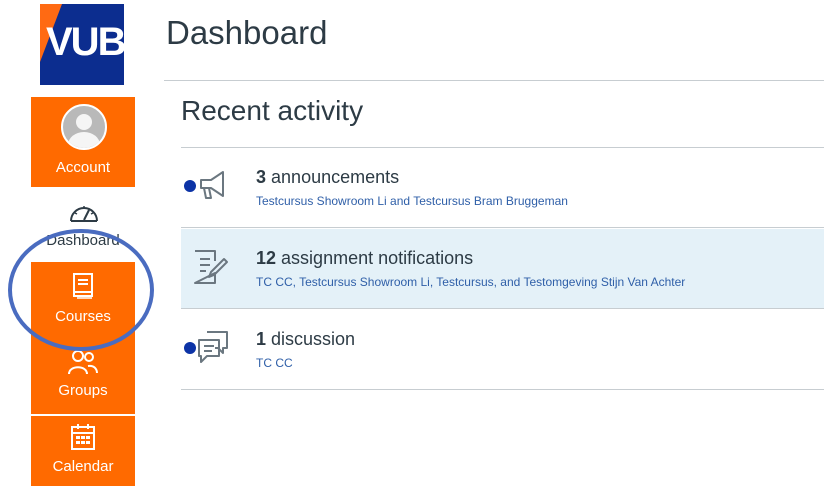 The height and width of the screenshot is (486, 824). I want to click on nav-groups: Groups, so click(83, 378).